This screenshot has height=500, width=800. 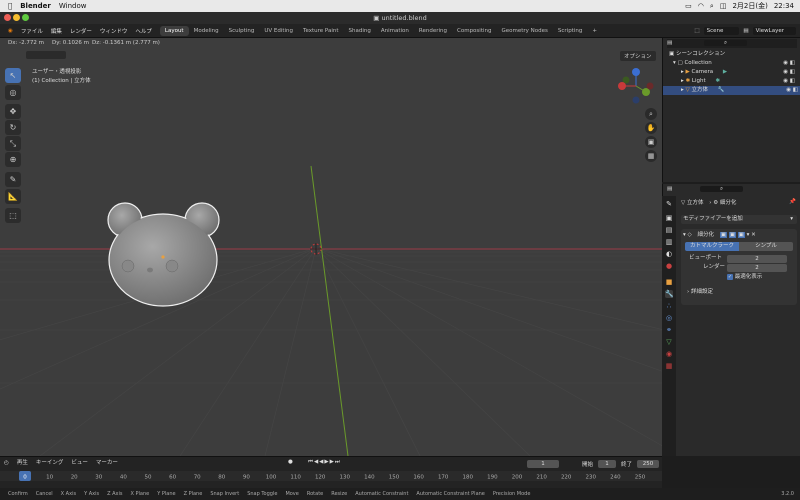 I want to click on control-center-icon: ◫, so click(x=723, y=6).